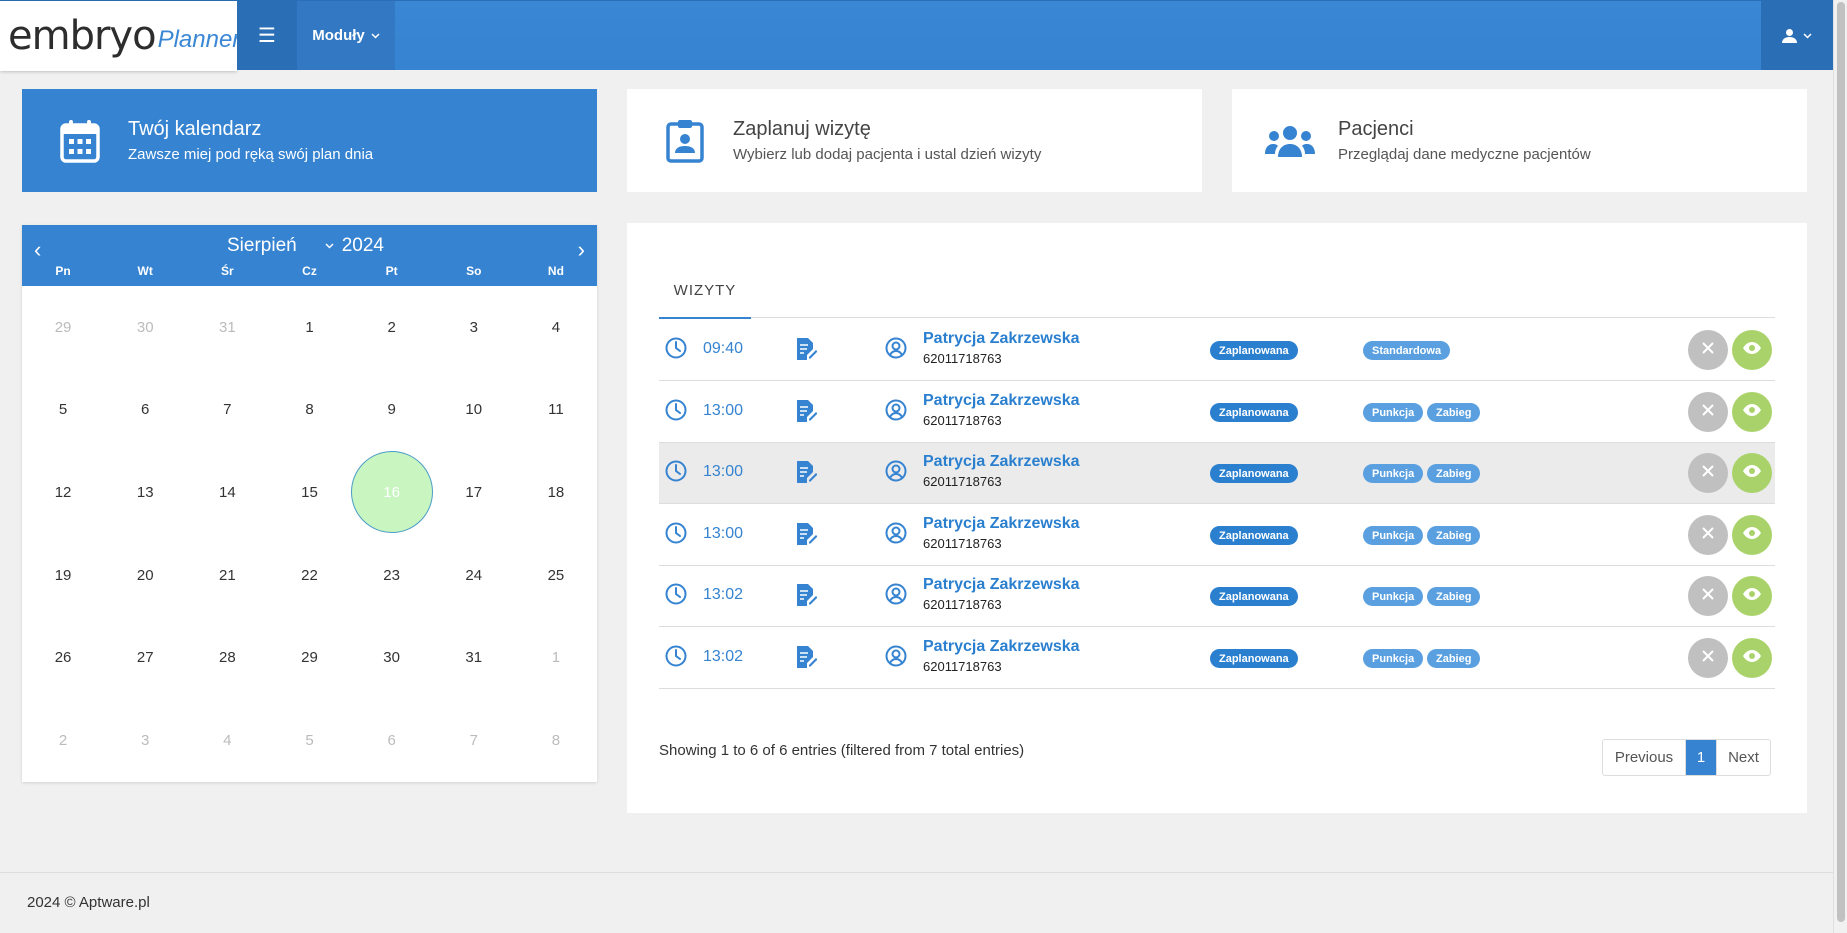  Describe the element at coordinates (474, 271) in the screenshot. I see `weekday-label: So` at that location.